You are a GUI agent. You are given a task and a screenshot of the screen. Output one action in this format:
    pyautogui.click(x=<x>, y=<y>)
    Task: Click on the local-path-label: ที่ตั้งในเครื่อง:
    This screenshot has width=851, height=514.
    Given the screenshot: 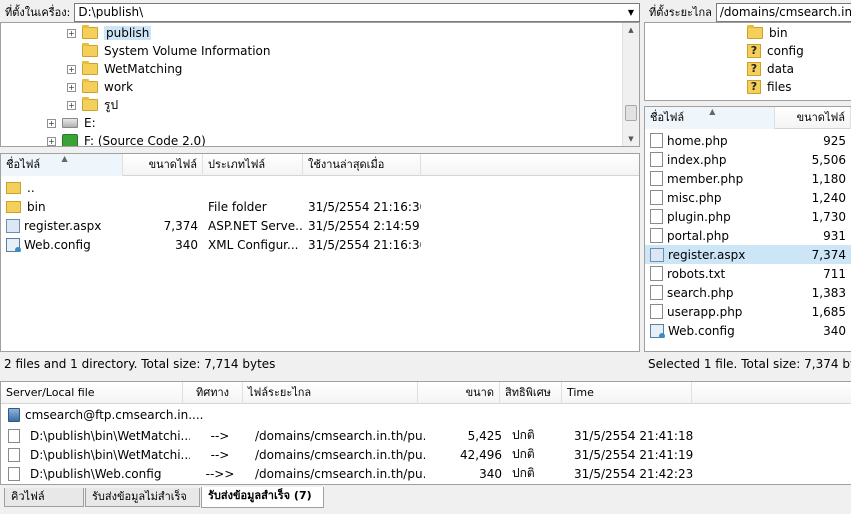 What is the action you would take?
    pyautogui.click(x=38, y=12)
    